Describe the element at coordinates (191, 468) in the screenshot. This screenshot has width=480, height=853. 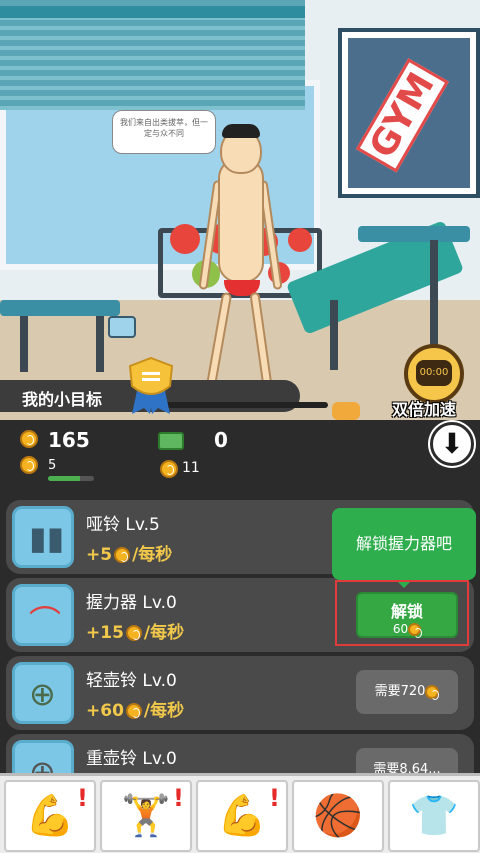
I see `points-count: 11` at that location.